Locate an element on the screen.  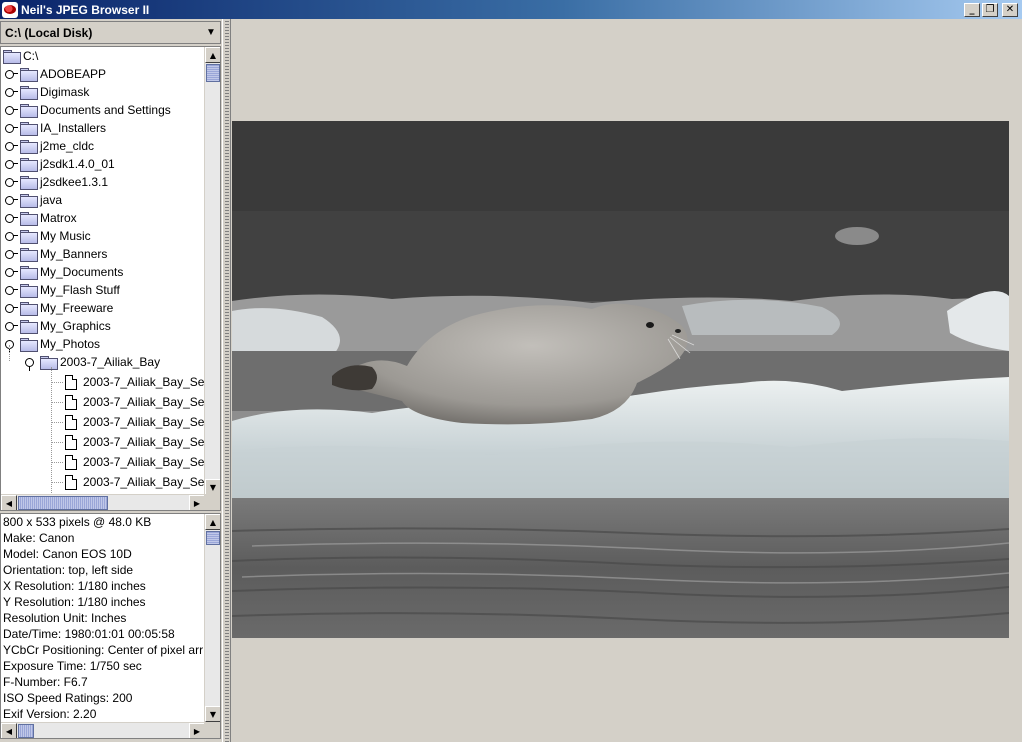
tree-folder-item: IA_Installers is located at coordinates (55, 128).